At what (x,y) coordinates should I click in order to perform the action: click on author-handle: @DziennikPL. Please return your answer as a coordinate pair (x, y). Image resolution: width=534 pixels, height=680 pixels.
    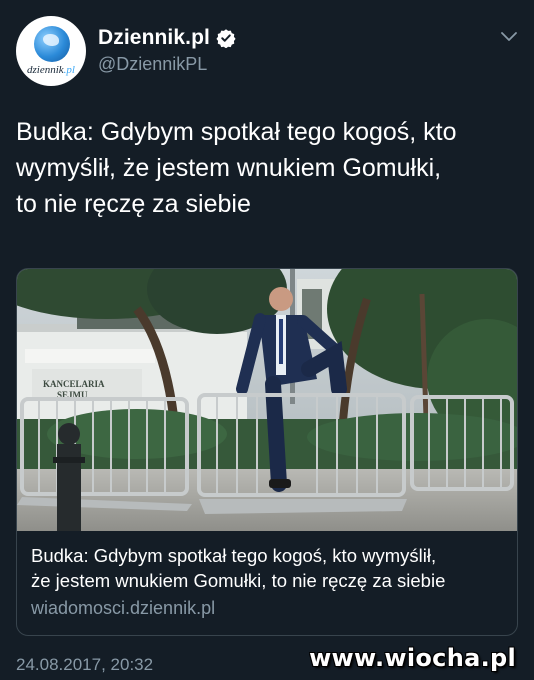
    Looking at the image, I should click on (152, 64).